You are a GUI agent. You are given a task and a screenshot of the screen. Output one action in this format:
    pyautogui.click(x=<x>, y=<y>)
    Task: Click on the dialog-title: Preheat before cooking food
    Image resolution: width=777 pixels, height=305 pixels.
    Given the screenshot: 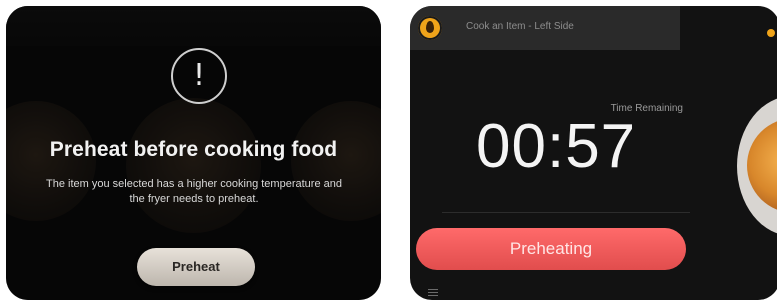 What is the action you would take?
    pyautogui.click(x=193, y=149)
    